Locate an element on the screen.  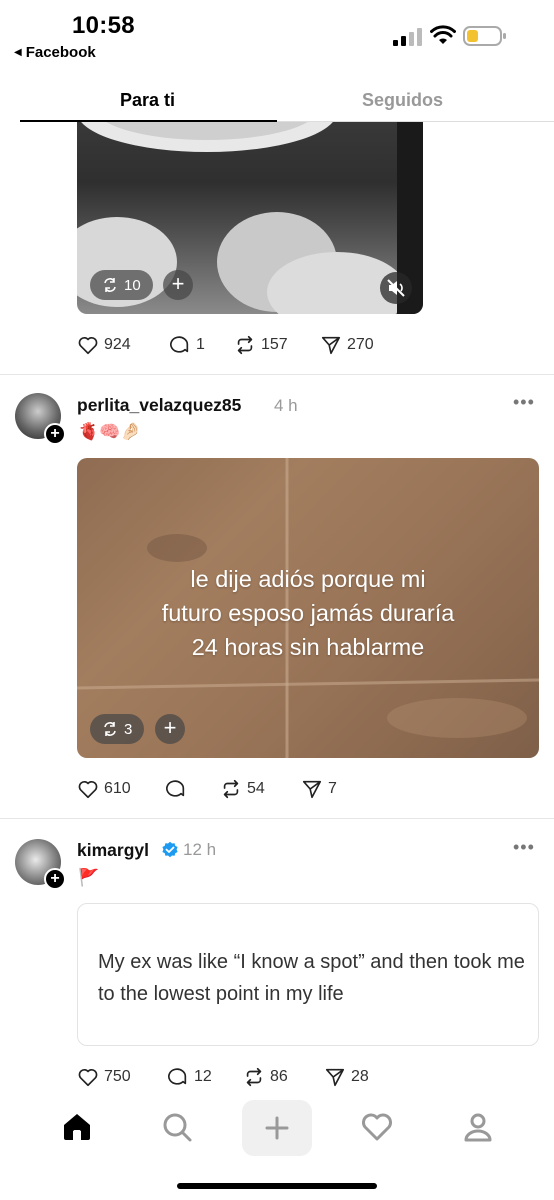
verified-badge-icon is located at coordinates (170, 849).